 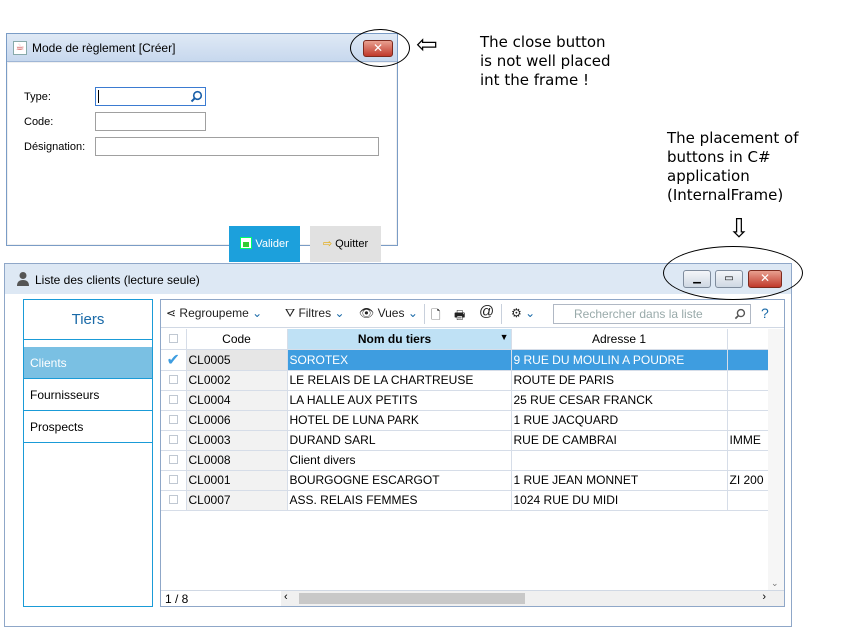 What do you see at coordinates (523, 313) in the screenshot?
I see `settings-button: ⚙ ⌄` at bounding box center [523, 313].